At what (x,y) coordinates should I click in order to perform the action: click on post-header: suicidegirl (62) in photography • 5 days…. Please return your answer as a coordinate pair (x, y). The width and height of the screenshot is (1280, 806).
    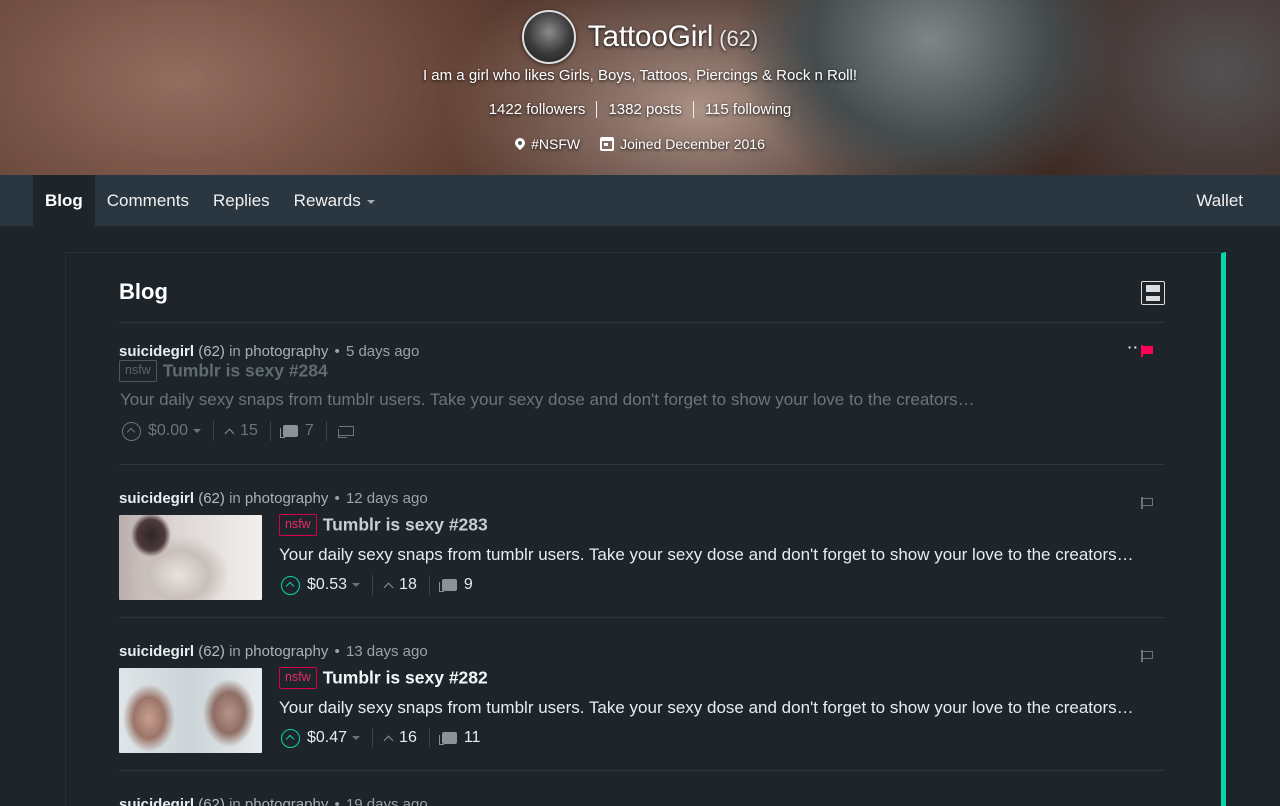
    Looking at the image, I should click on (642, 351).